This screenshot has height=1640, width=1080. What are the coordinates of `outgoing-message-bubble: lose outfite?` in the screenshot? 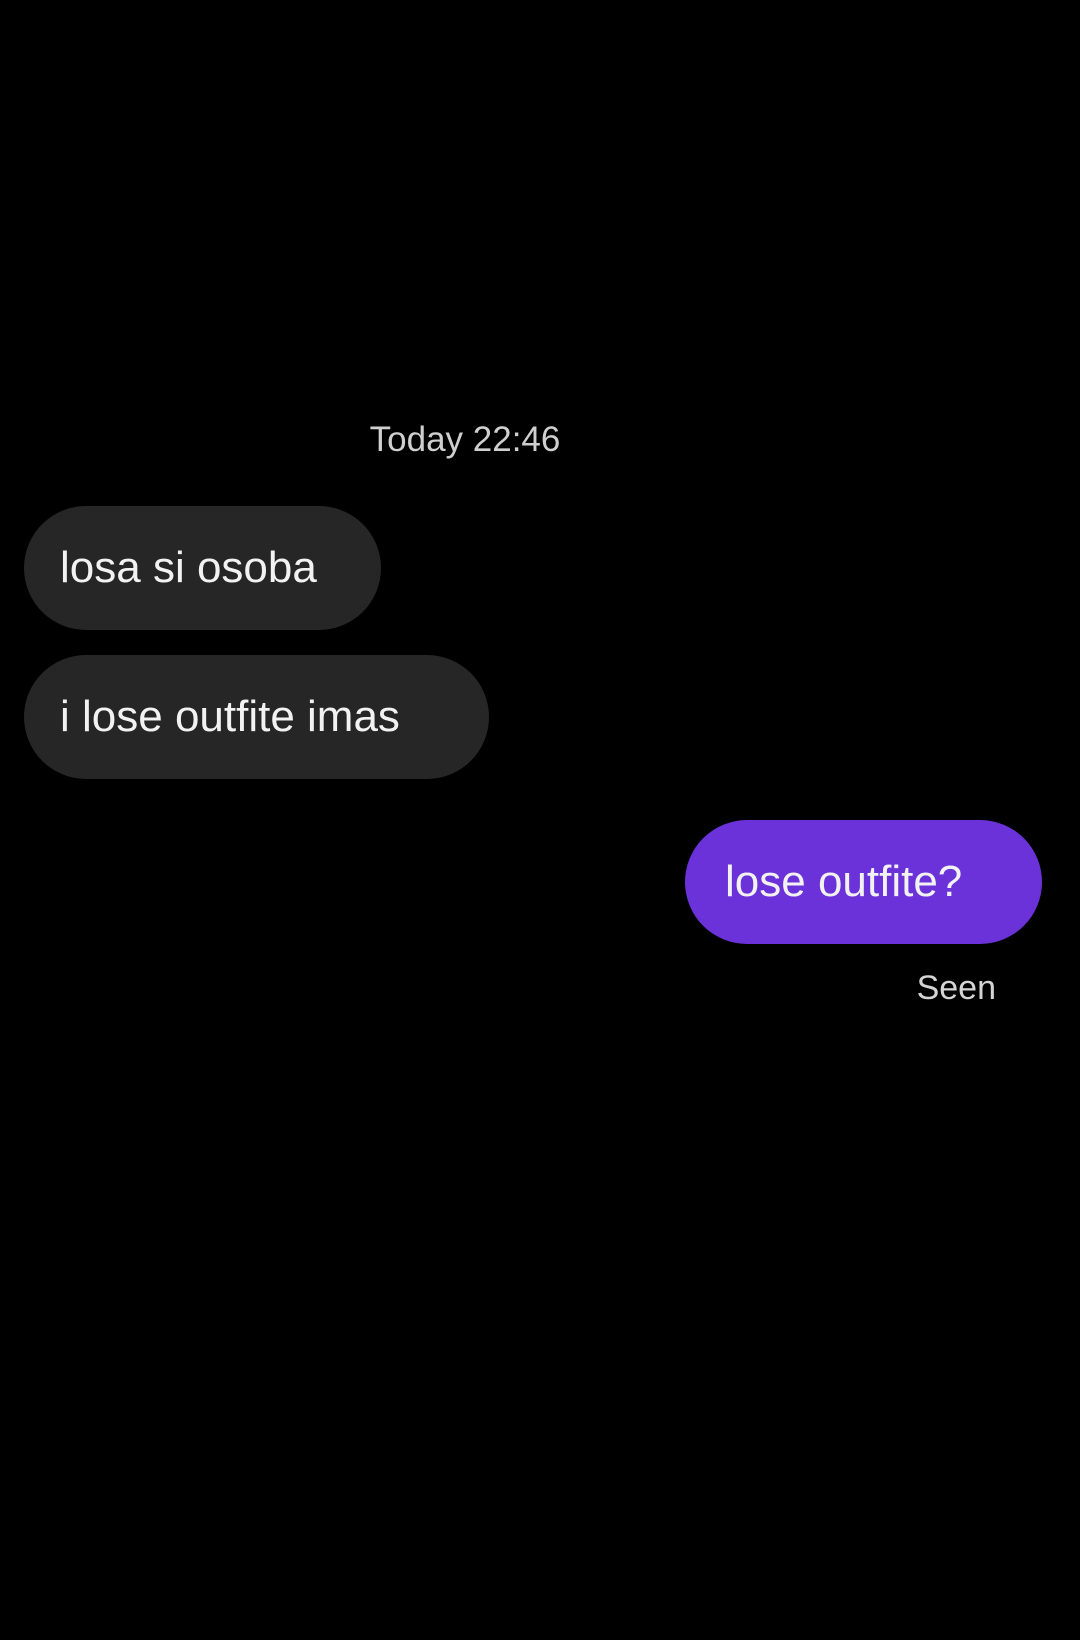 It's located at (863, 882).